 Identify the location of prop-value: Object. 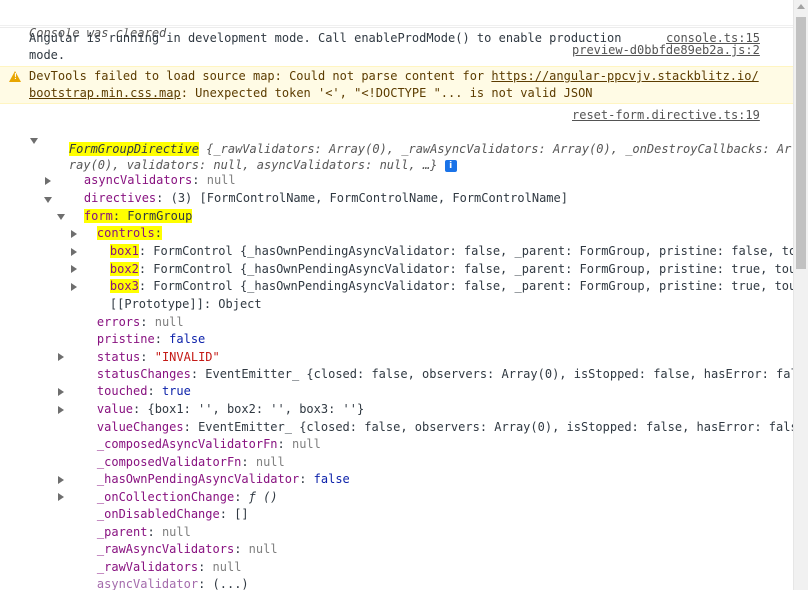
(240, 304).